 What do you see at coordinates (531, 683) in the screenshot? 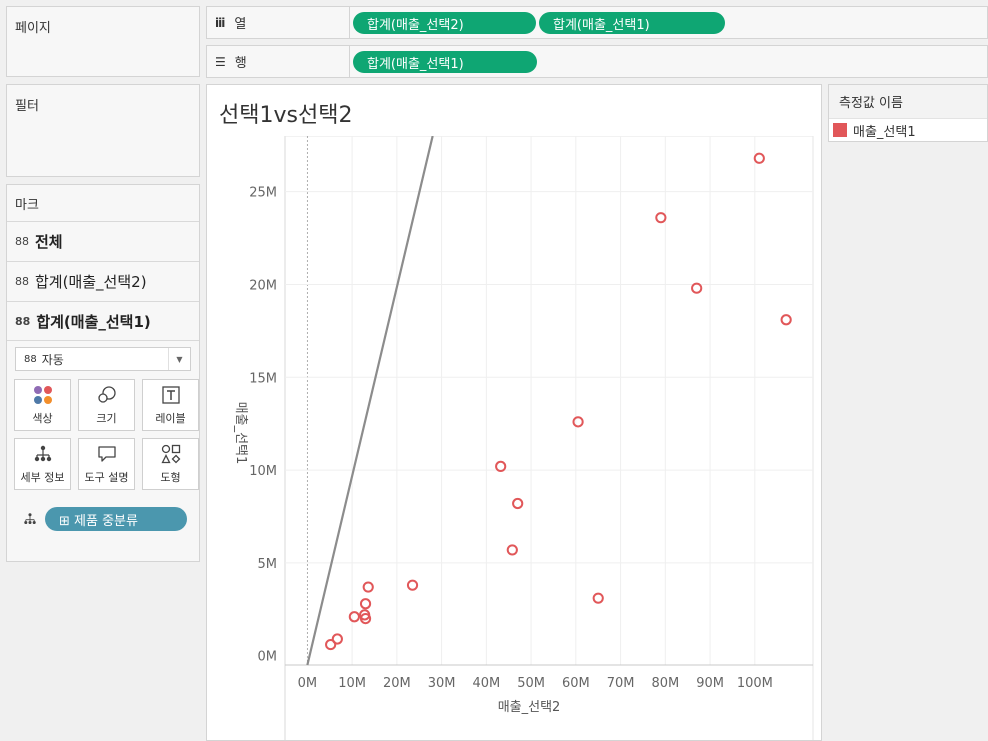
I see `x-tick-label: 50M` at bounding box center [531, 683].